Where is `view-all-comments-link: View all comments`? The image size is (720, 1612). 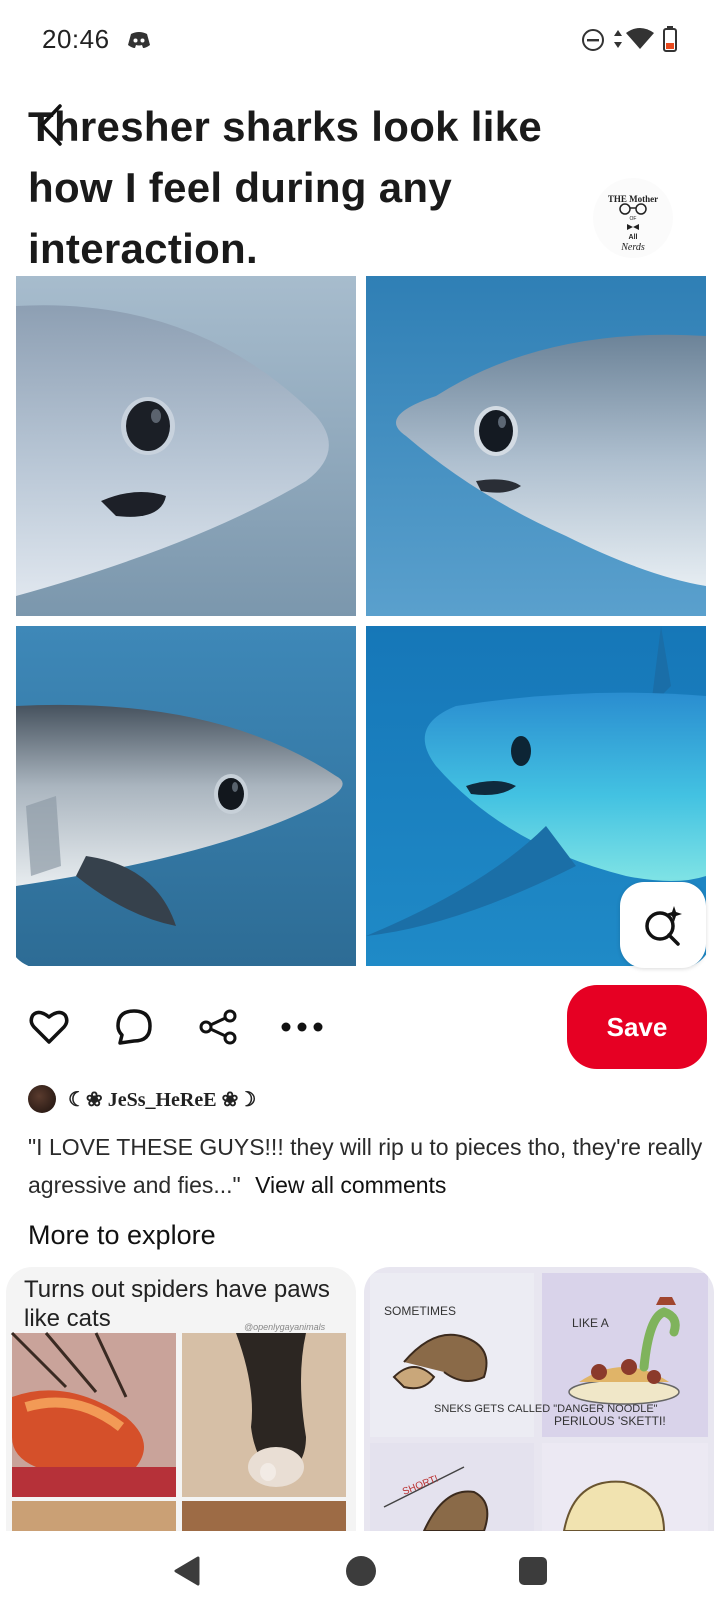
view-all-comments-link: View all comments is located at coordinates (350, 1185).